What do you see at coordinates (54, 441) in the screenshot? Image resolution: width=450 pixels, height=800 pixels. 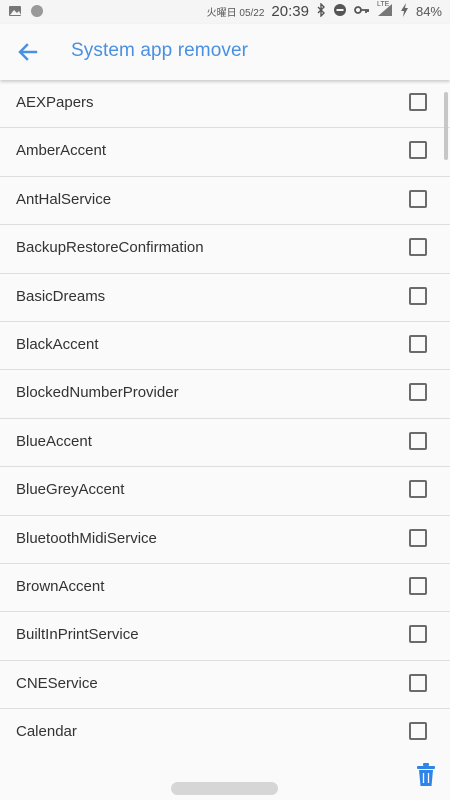 I see `app-name-label: BlueAccent` at bounding box center [54, 441].